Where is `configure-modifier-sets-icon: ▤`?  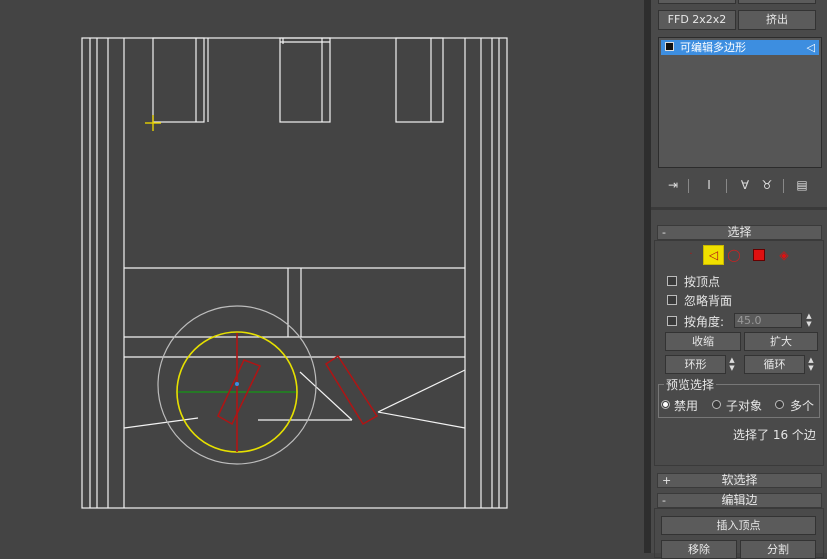 configure-modifier-sets-icon: ▤ is located at coordinates (802, 185).